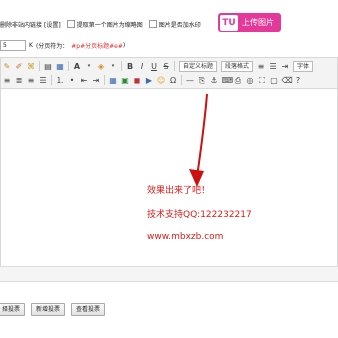 This screenshot has height=338, width=338. Describe the element at coordinates (169, 274) in the screenshot. I see `editor-status-bar` at that location.